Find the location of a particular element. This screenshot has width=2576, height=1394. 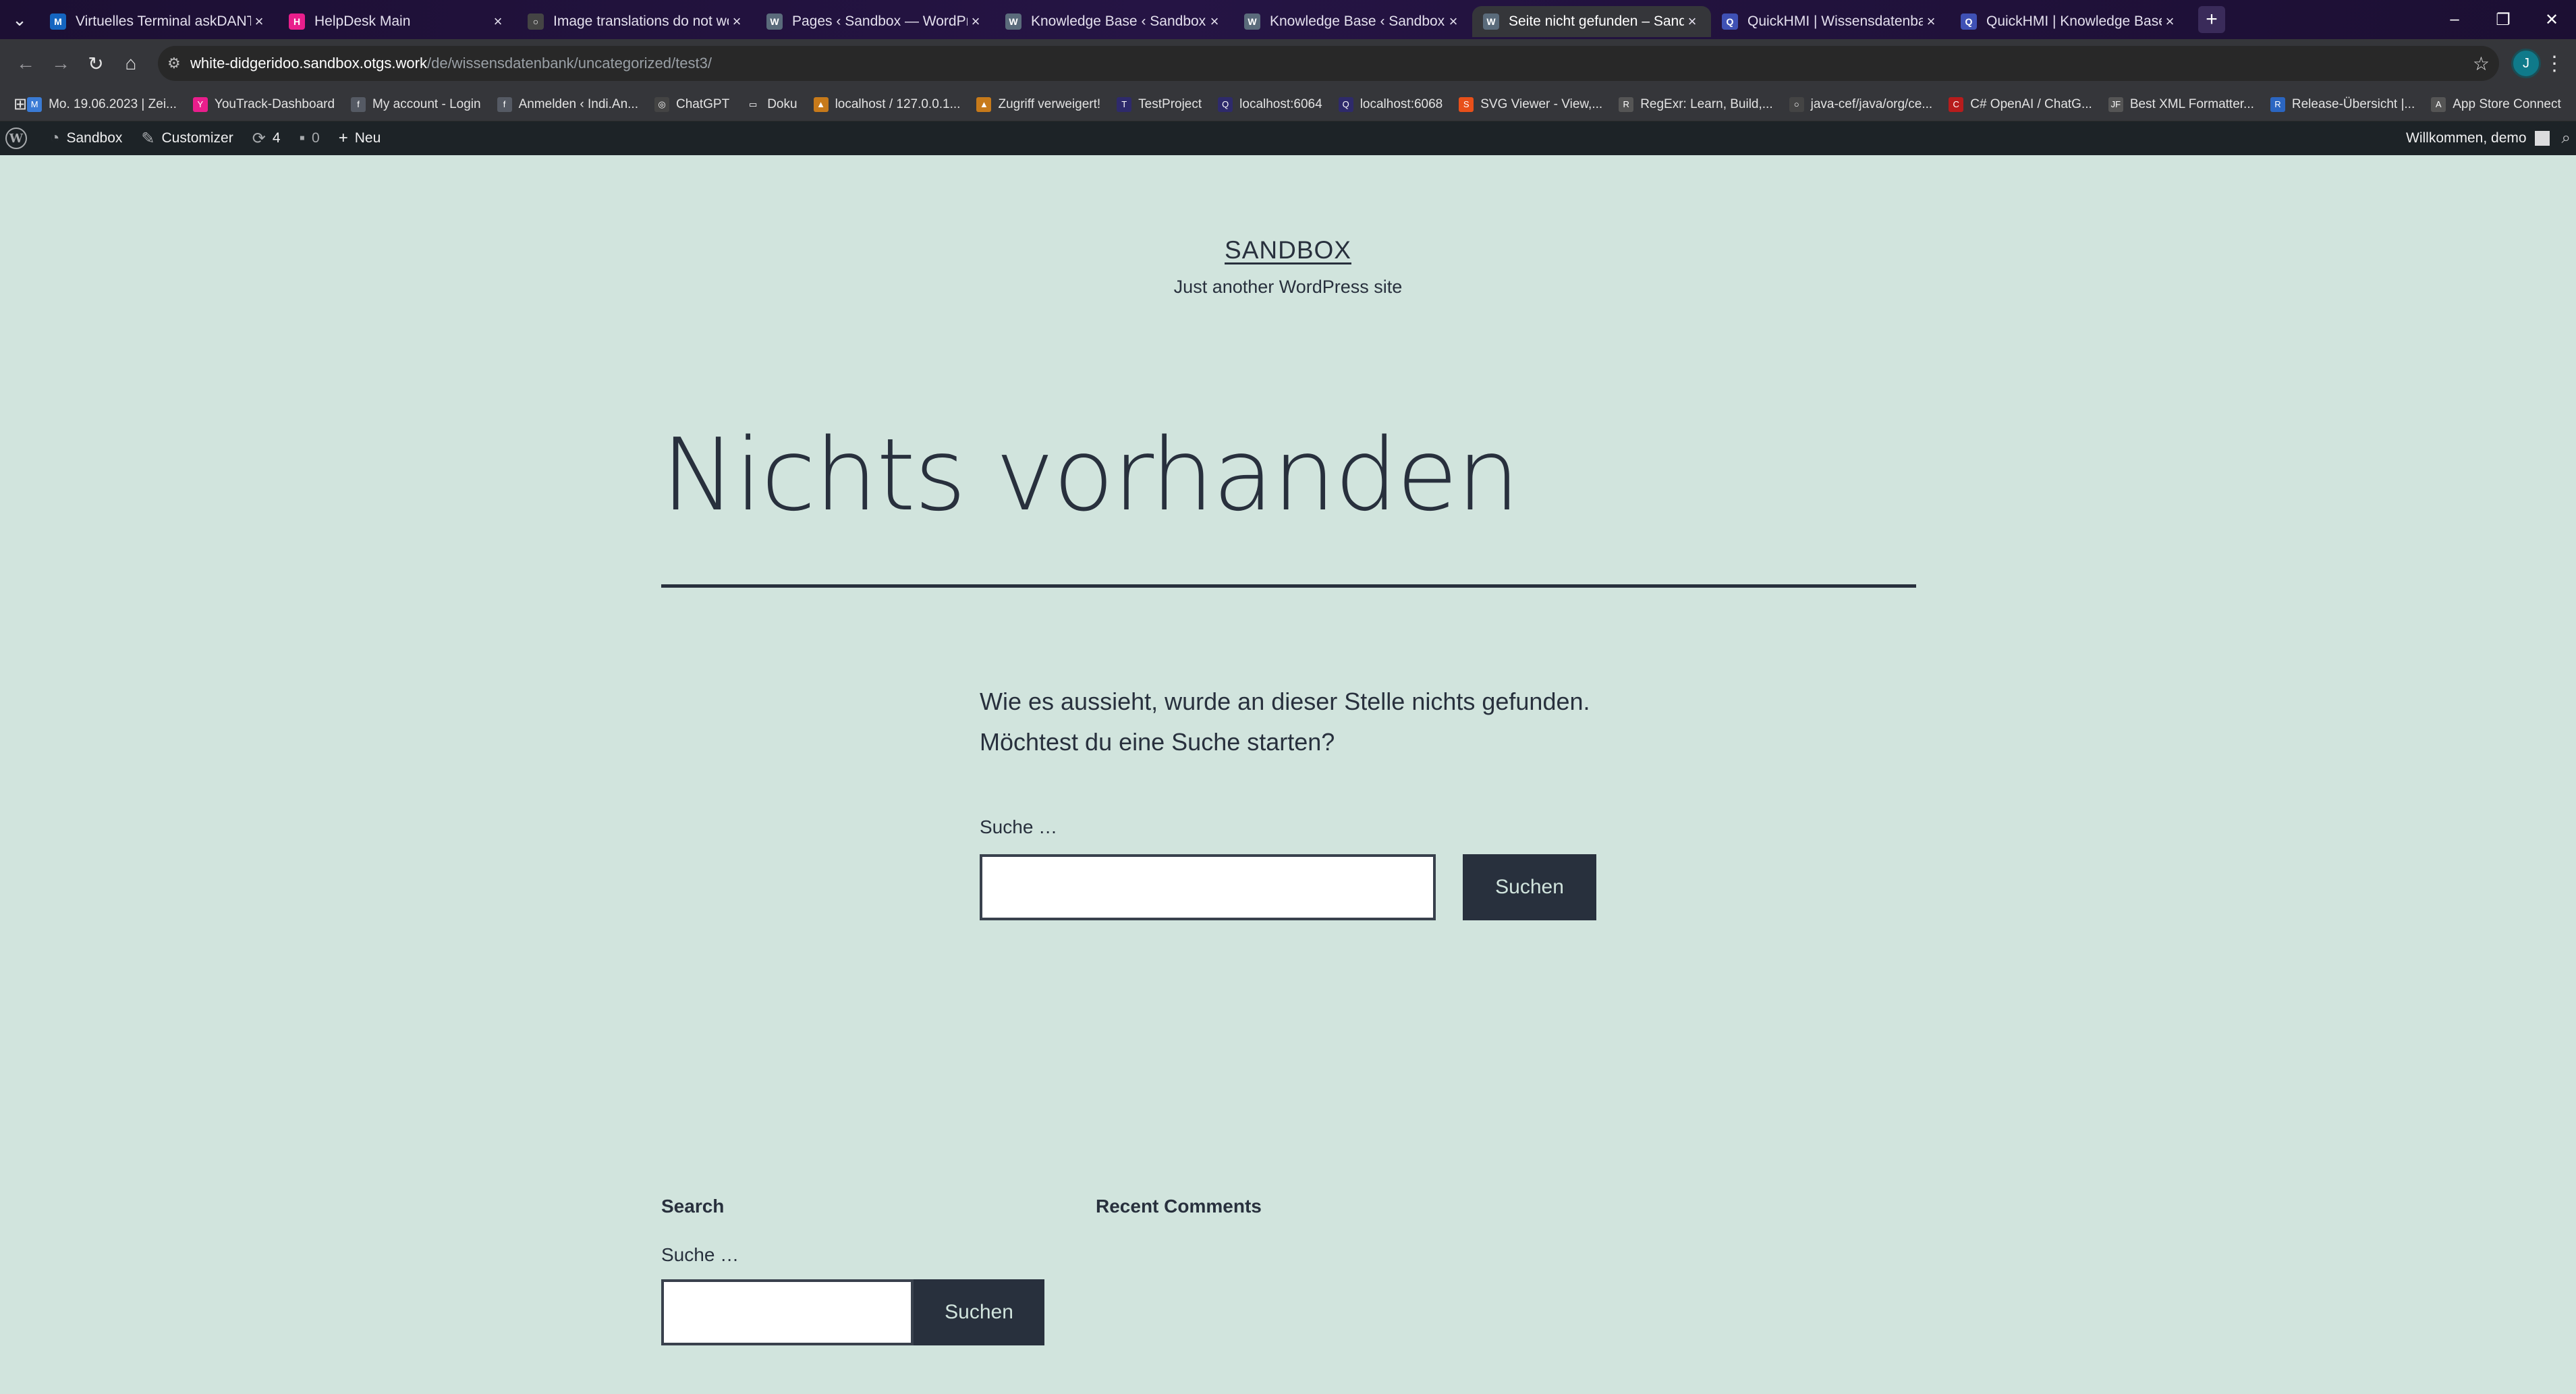

updates-count: 4 is located at coordinates (276, 138).